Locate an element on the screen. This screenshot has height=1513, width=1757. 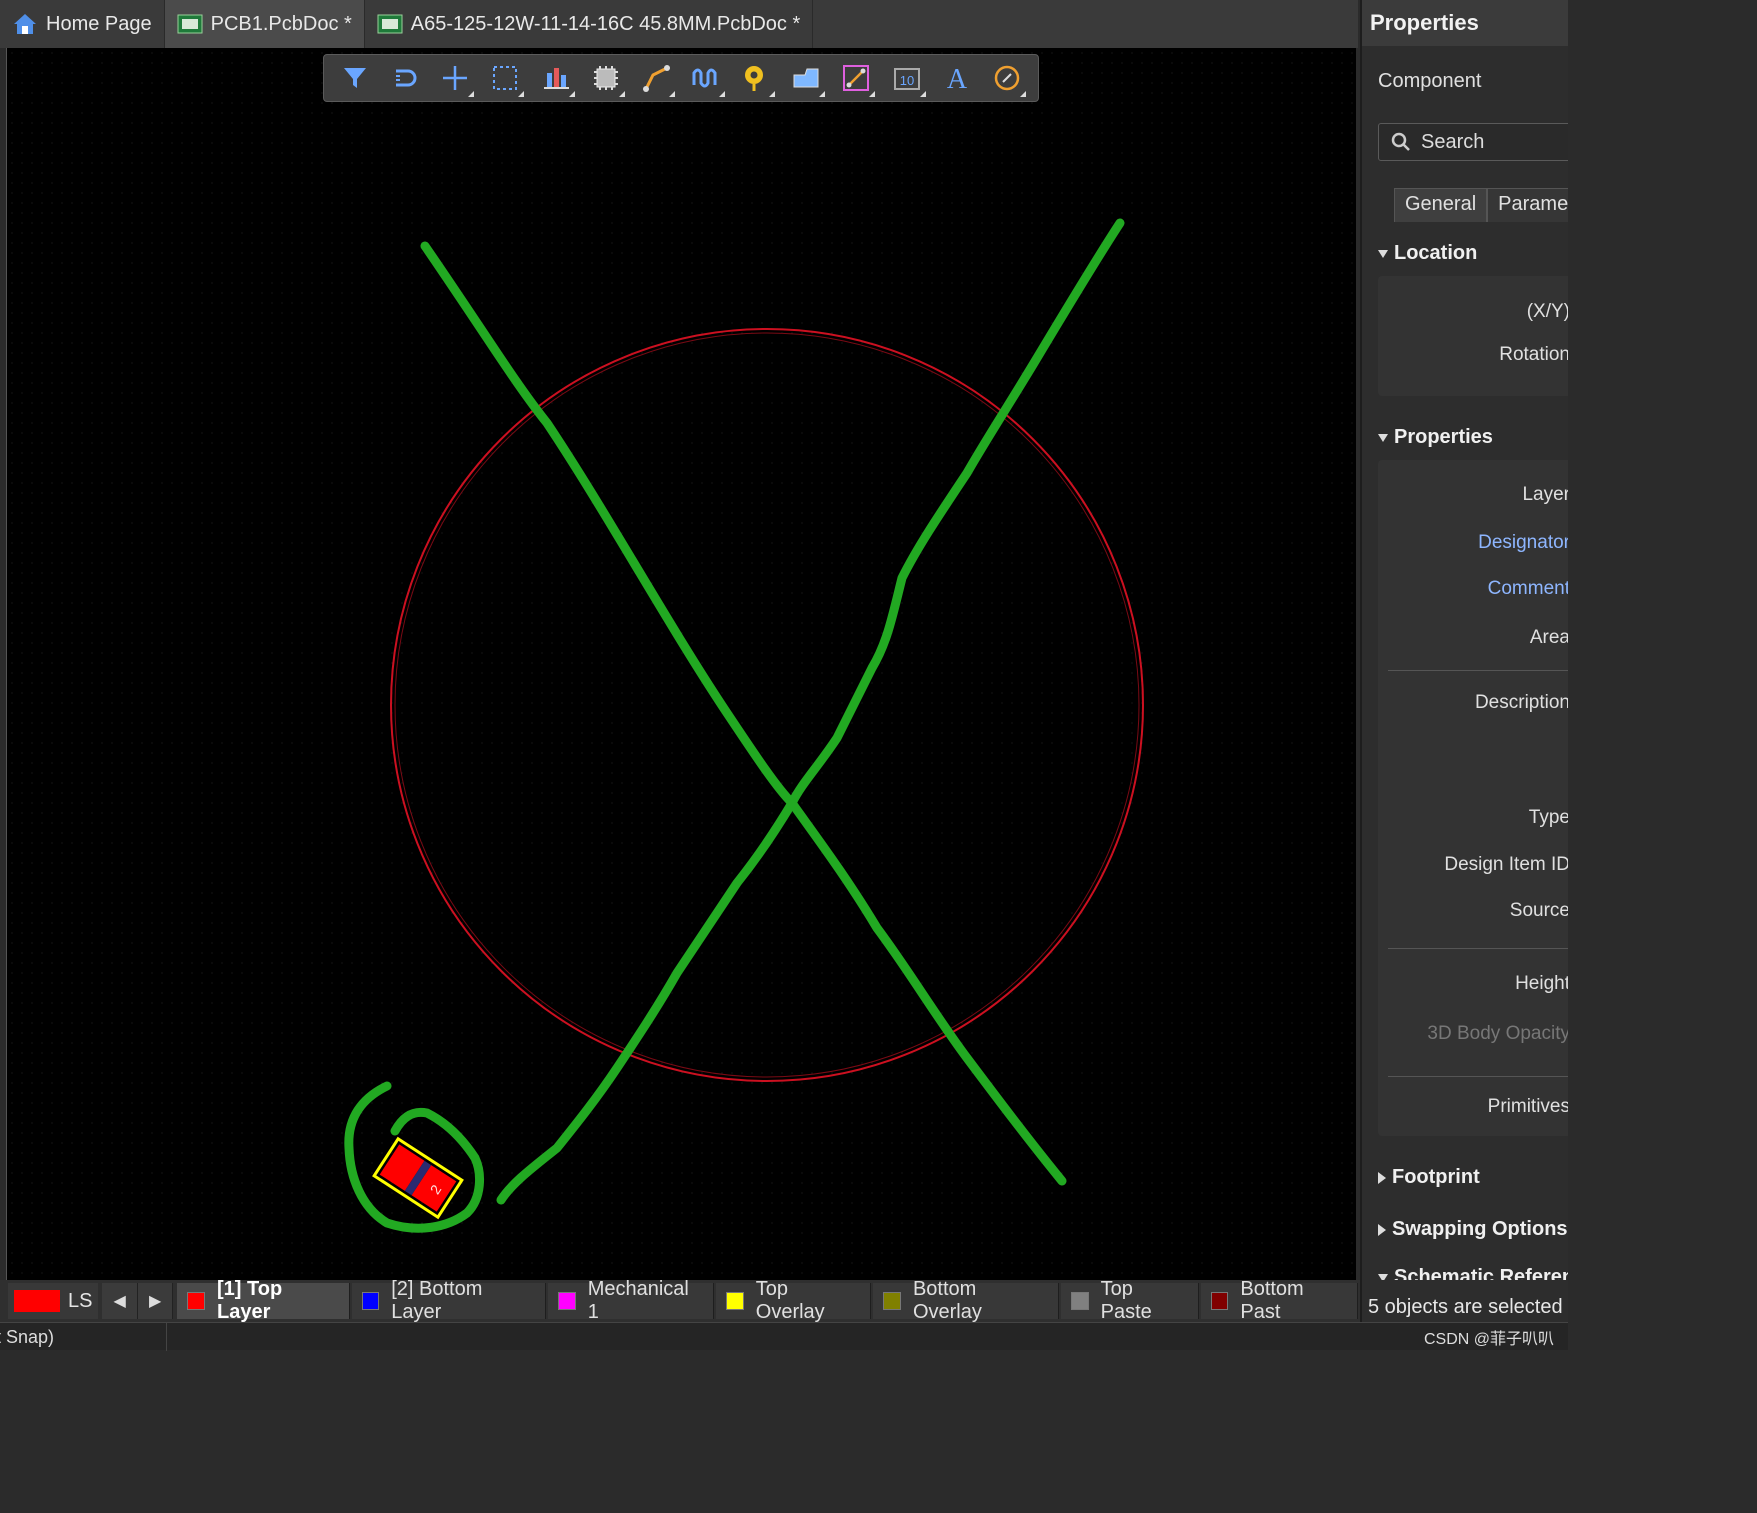
active-bar-toolbar: 10 A is located at coordinates (681, 78).